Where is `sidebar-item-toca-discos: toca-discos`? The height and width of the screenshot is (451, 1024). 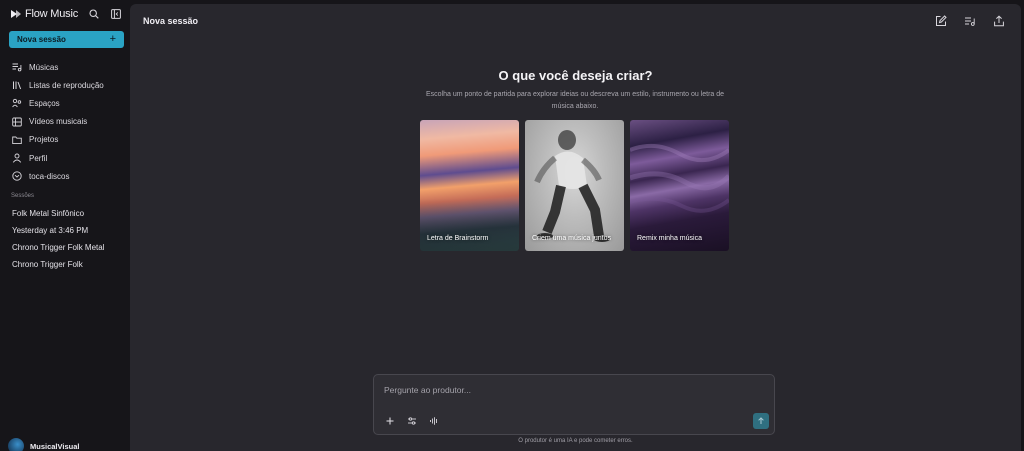
sidebar-item-toca-discos: toca-discos is located at coordinates (68, 176).